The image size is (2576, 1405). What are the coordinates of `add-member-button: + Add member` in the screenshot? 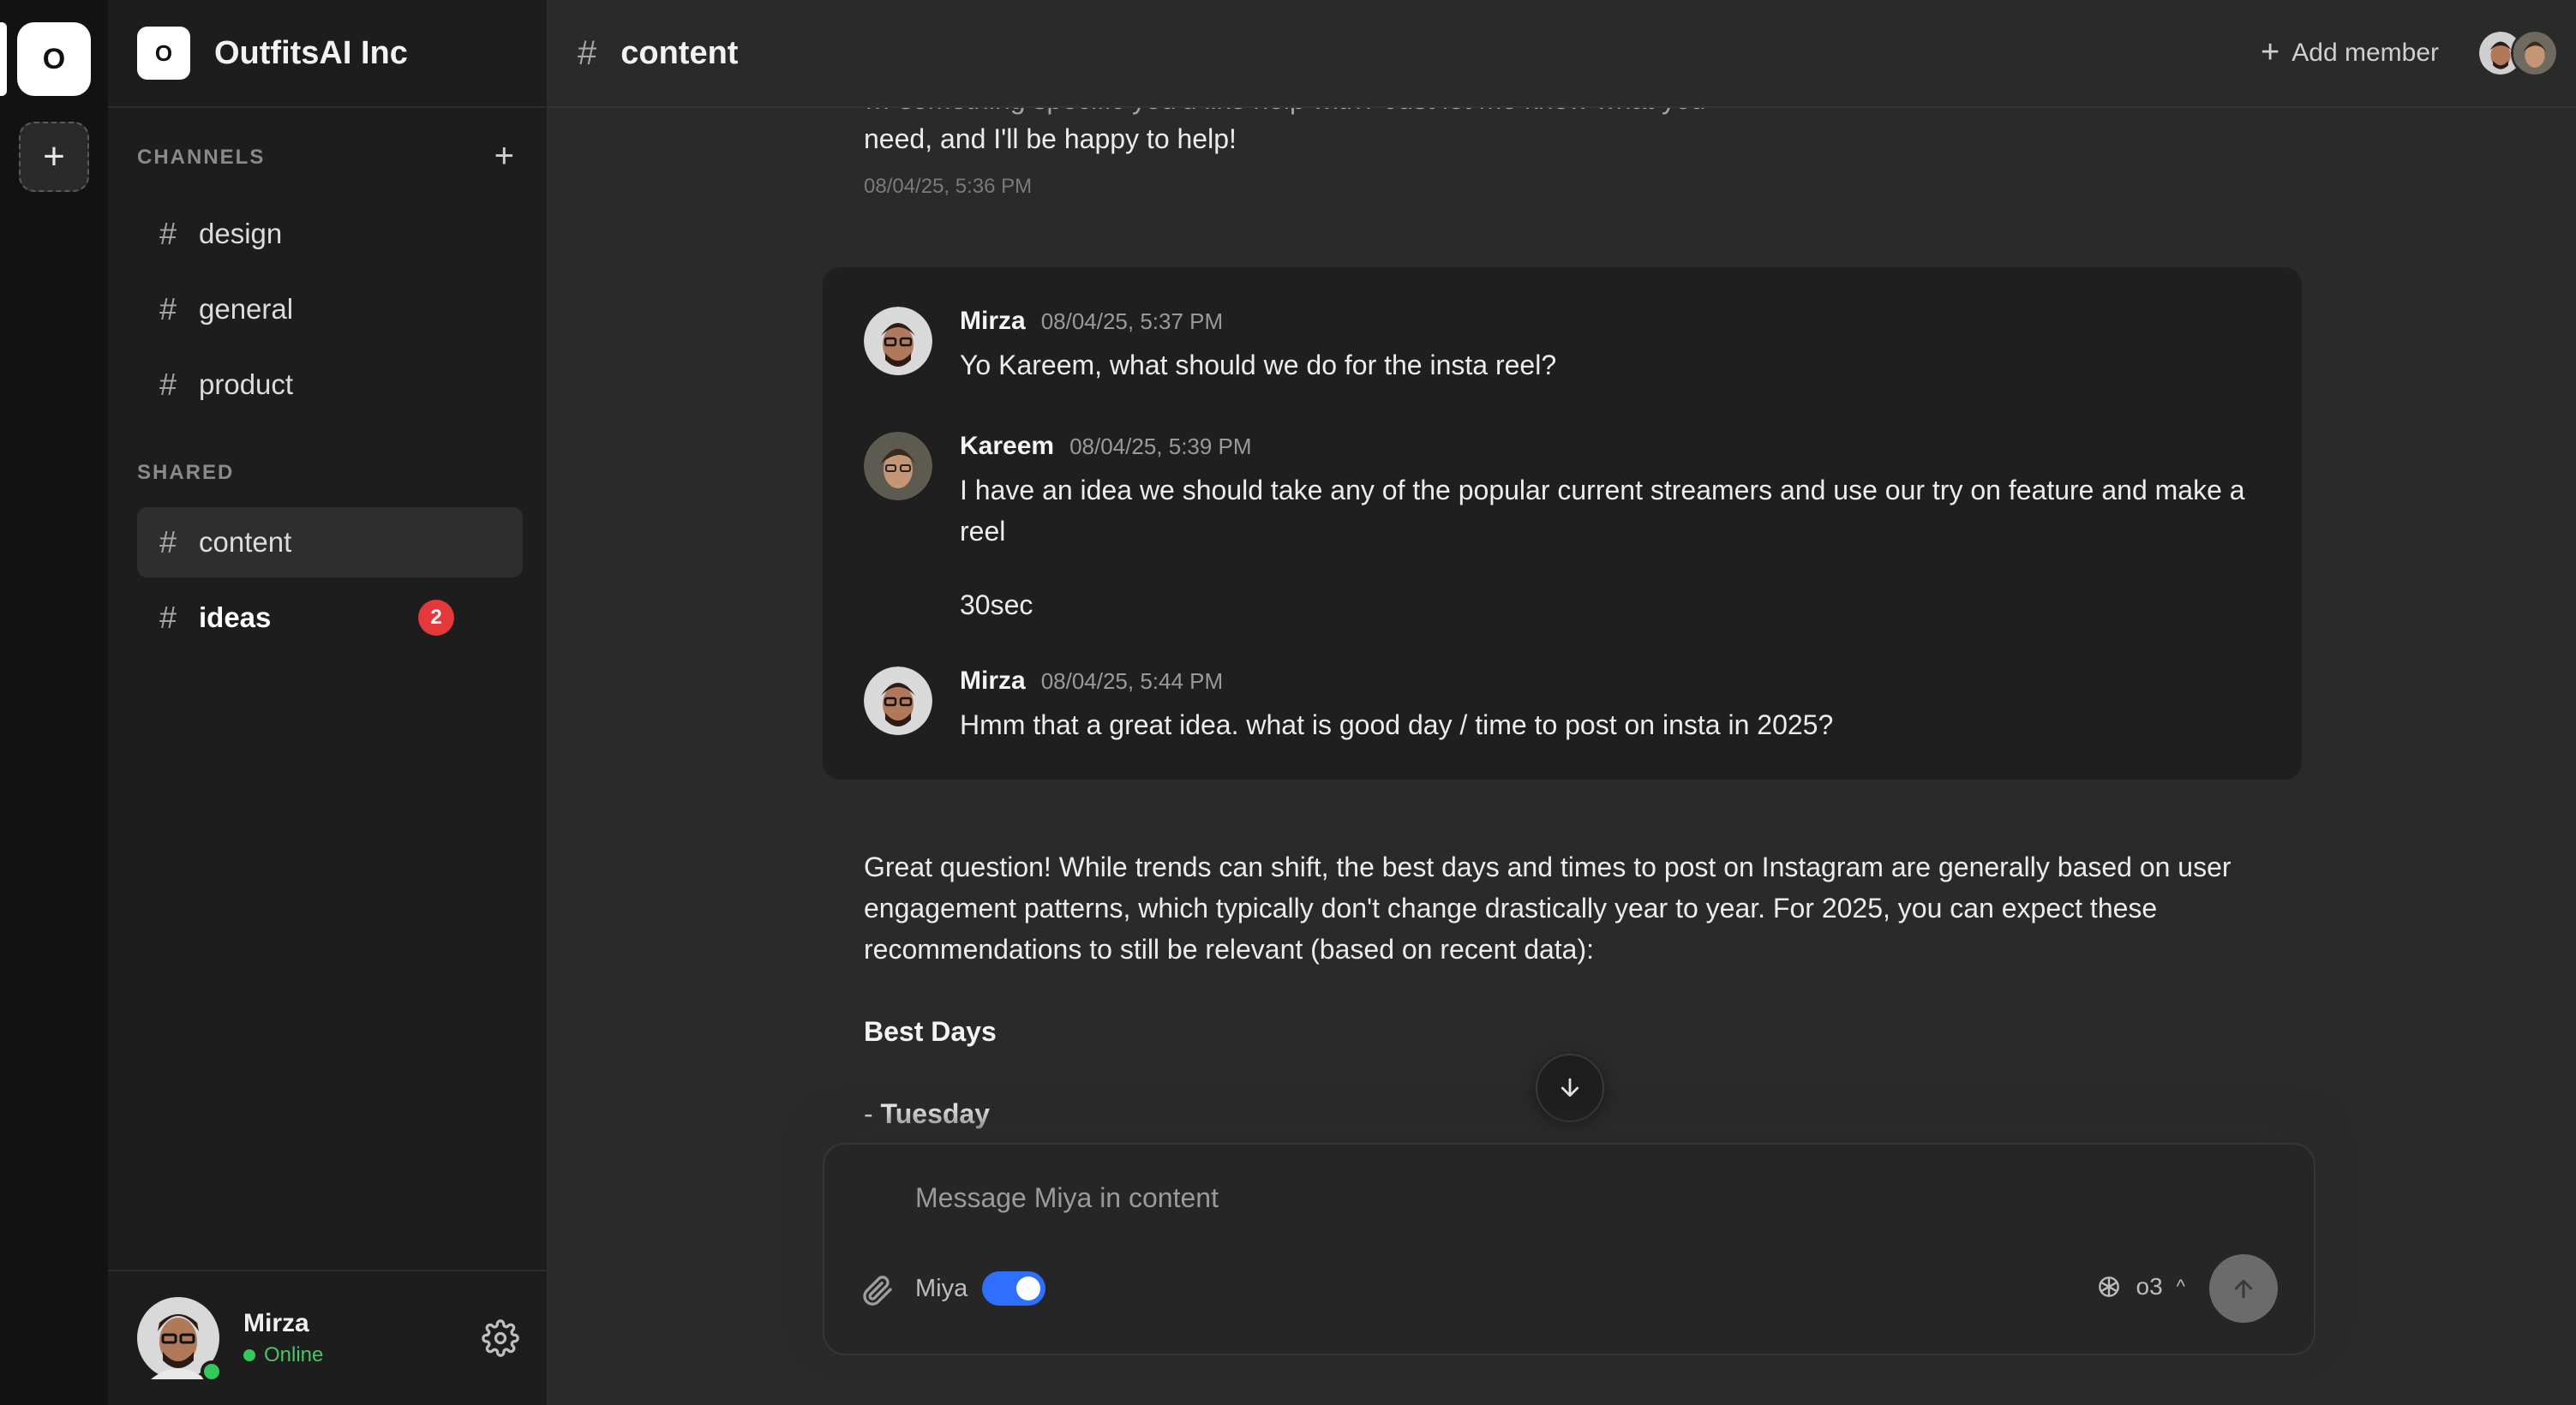 It's located at (2350, 52).